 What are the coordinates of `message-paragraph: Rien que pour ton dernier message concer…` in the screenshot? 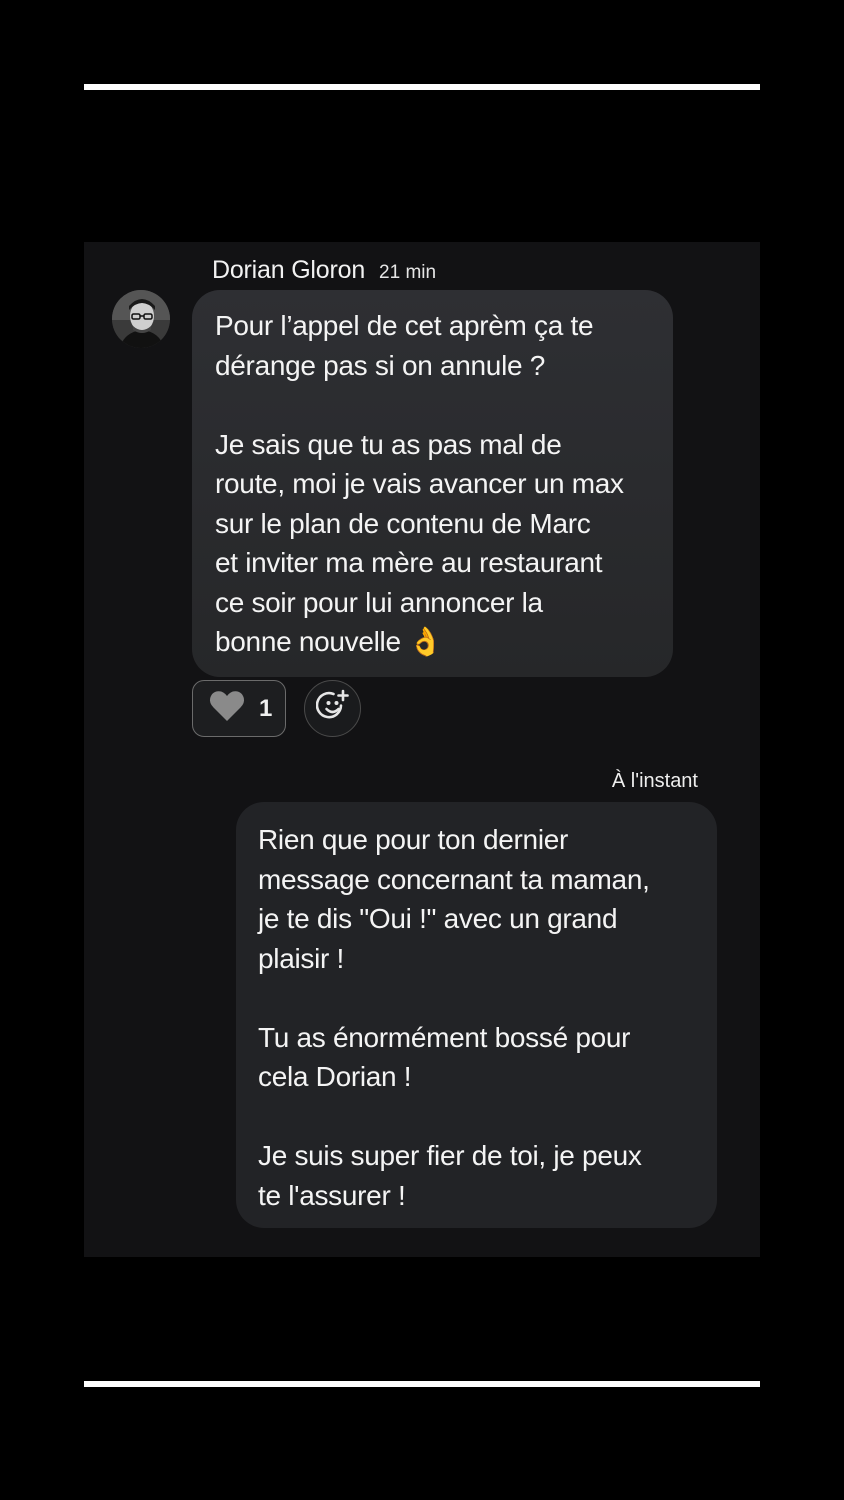 It's located at (454, 899).